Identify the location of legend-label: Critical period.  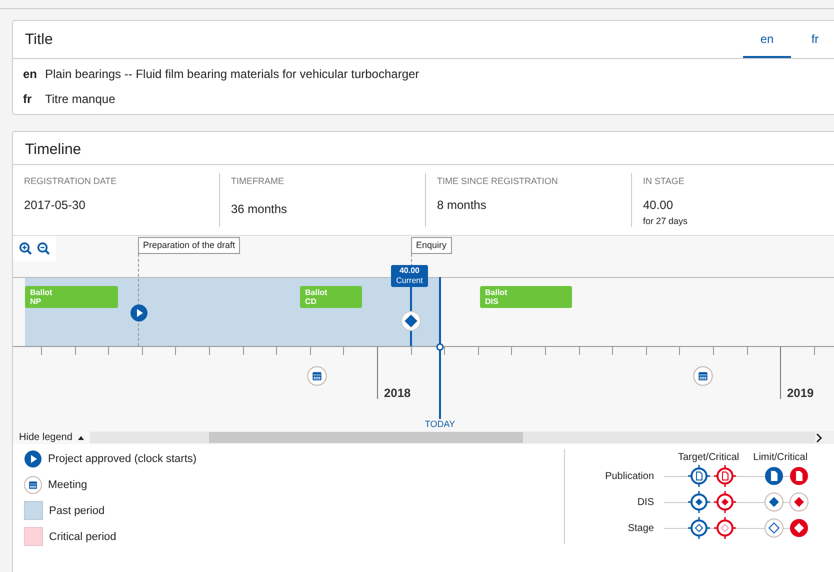
(82, 536).